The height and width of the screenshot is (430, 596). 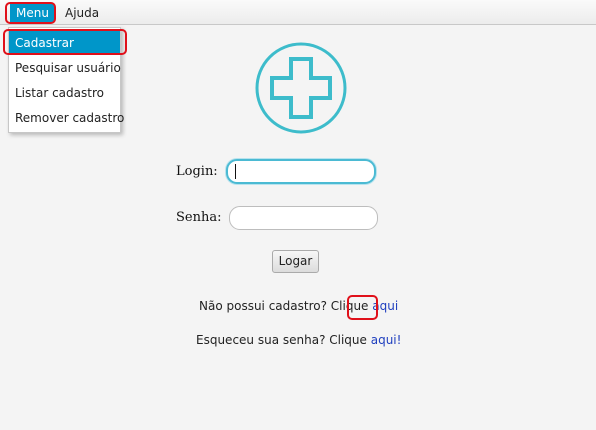 I want to click on login-input, so click(x=301, y=171).